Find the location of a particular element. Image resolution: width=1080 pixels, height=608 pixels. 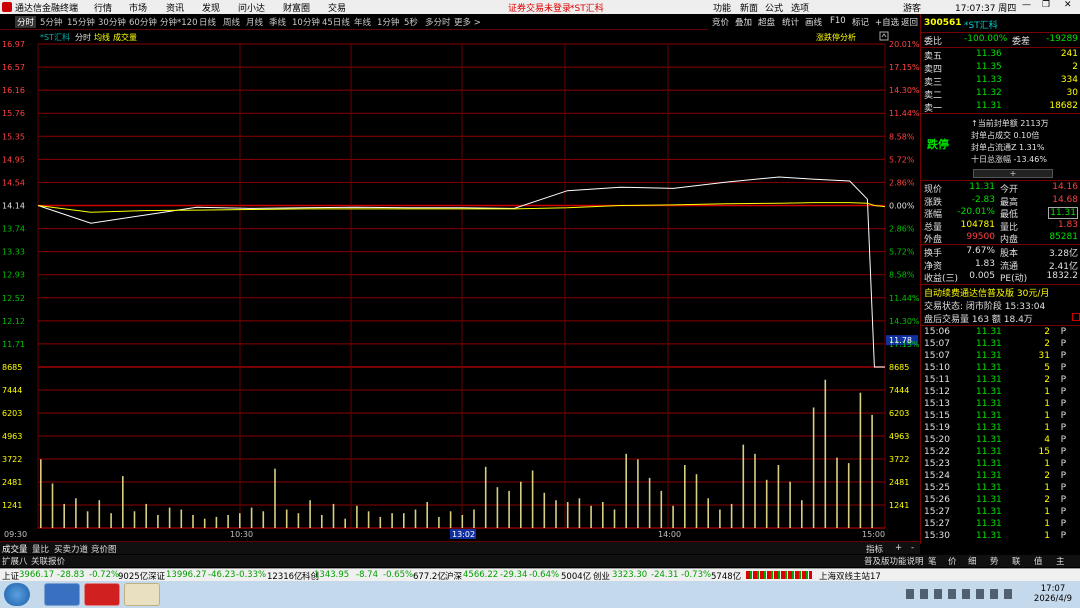

tab-15min: 15分钟 is located at coordinates (81, 22).